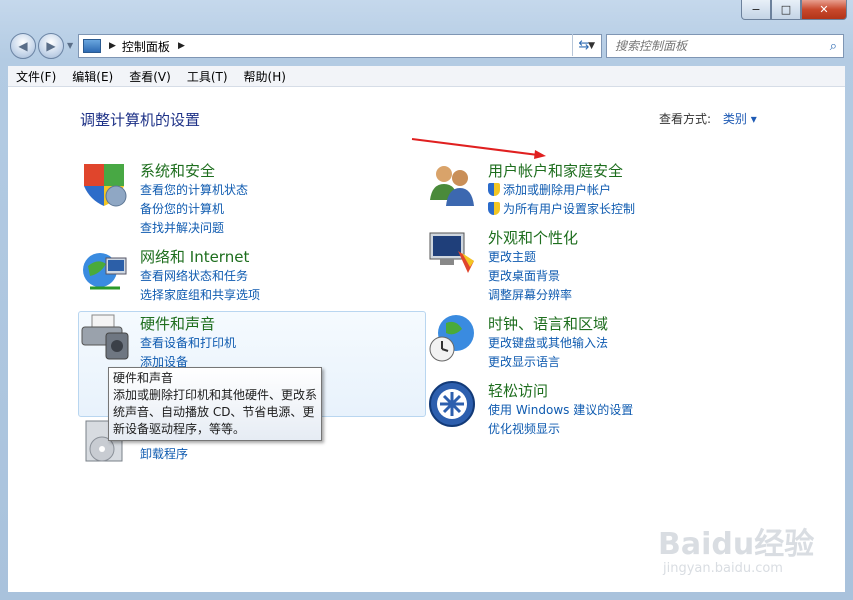  What do you see at coordinates (753, 119) in the screenshot?
I see `chevron-down-icon: ▾` at bounding box center [753, 119].